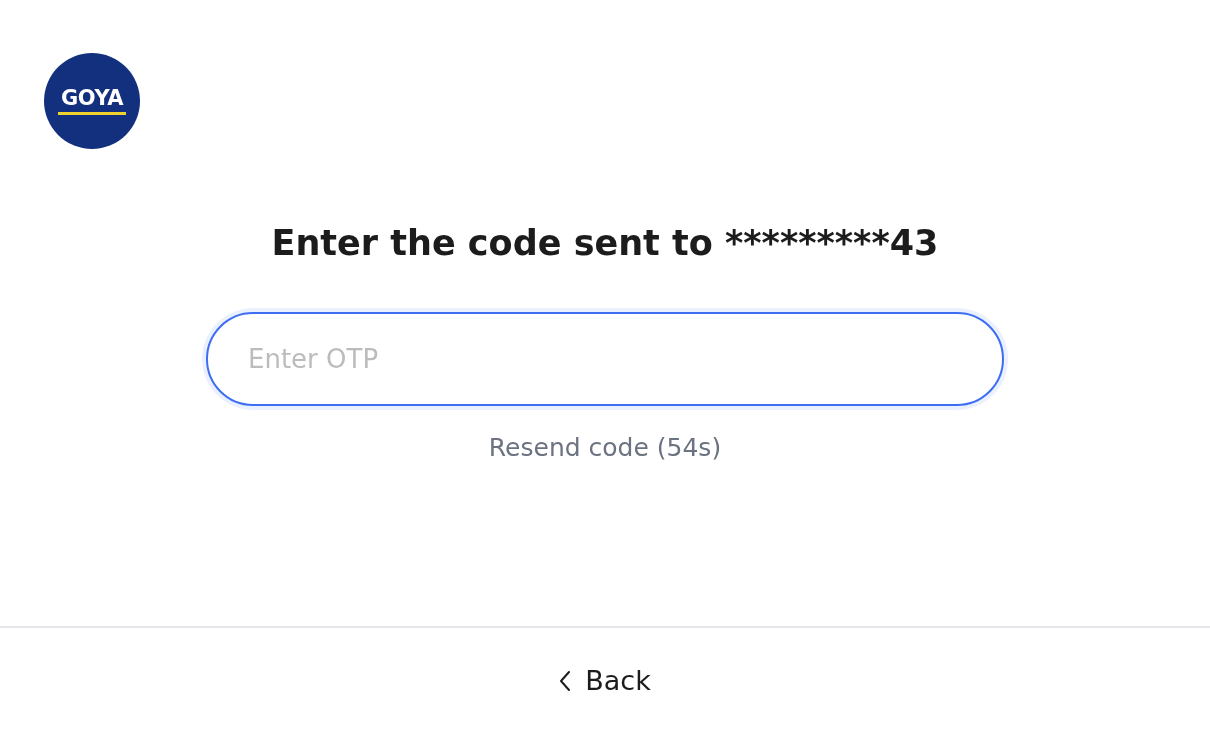  Describe the element at coordinates (565, 681) in the screenshot. I see `chevron-left-icon` at that location.